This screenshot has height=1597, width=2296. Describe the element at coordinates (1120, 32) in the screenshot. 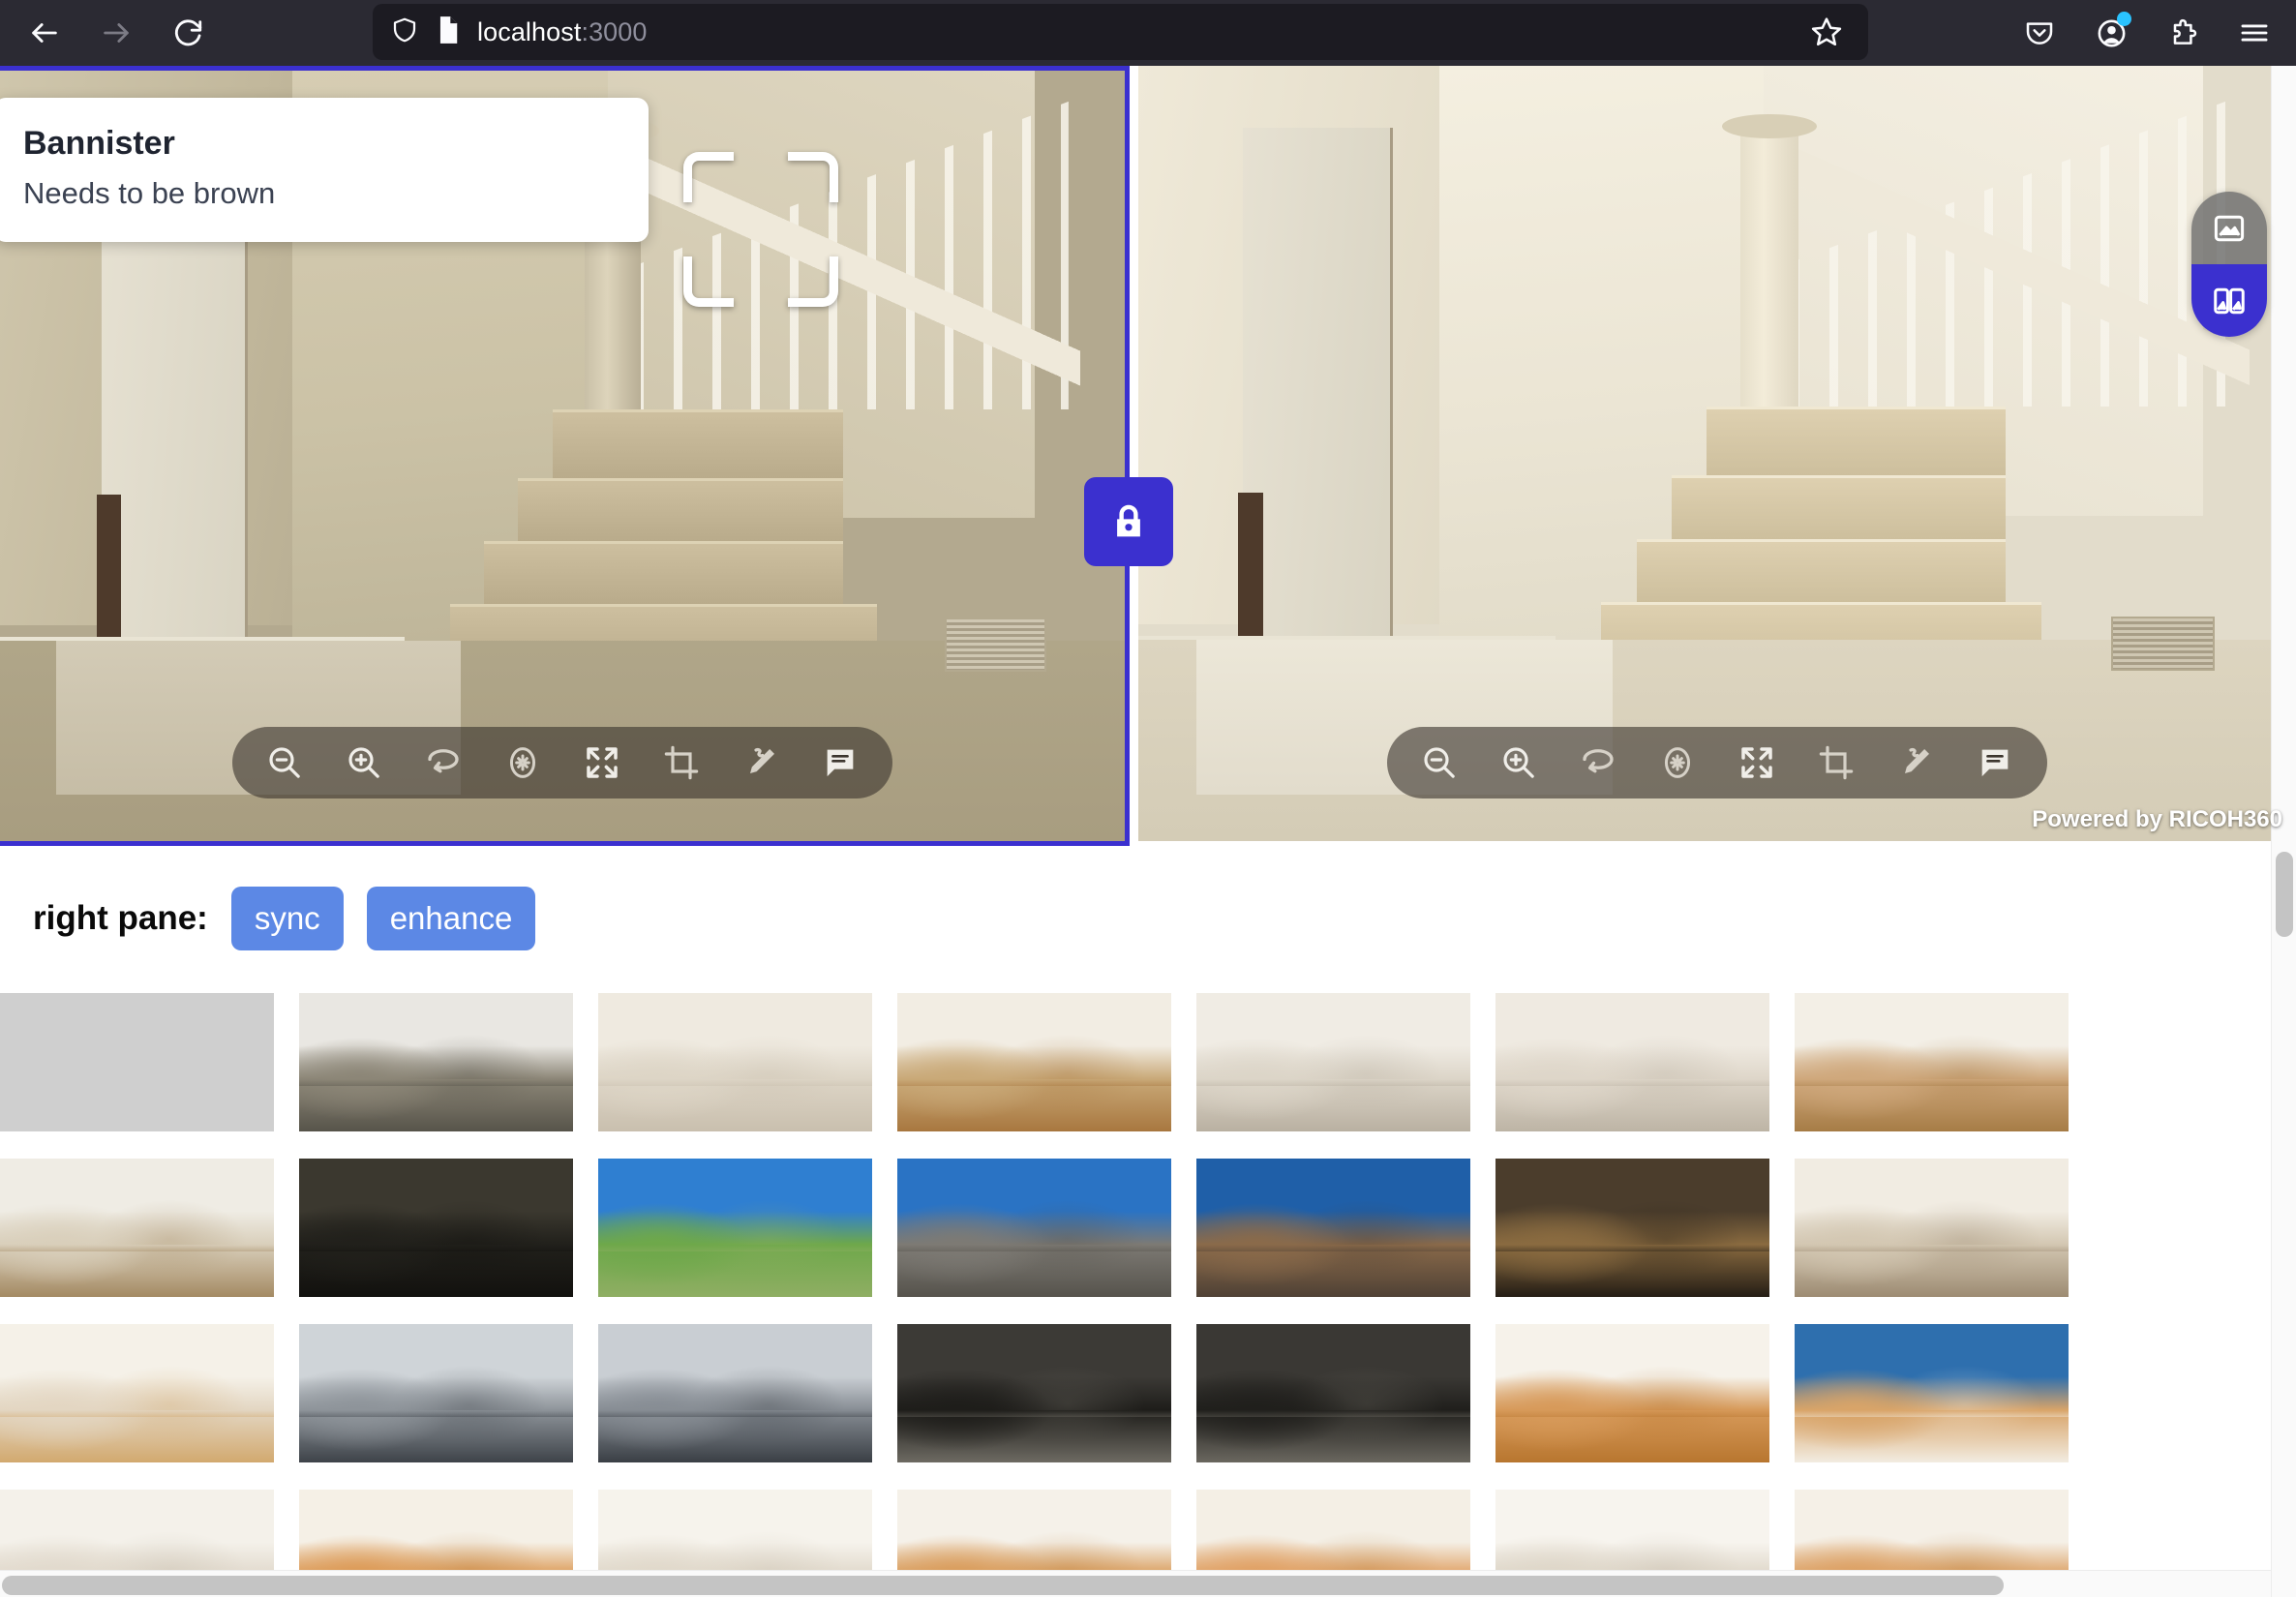

I see `address-bar: localhost:3000` at that location.